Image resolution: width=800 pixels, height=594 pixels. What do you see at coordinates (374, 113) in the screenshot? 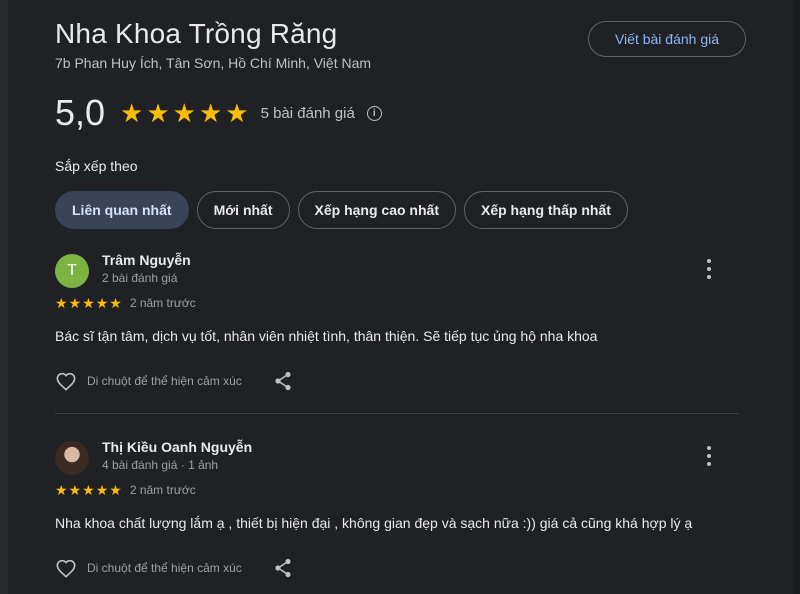
I see `info-icon: i` at bounding box center [374, 113].